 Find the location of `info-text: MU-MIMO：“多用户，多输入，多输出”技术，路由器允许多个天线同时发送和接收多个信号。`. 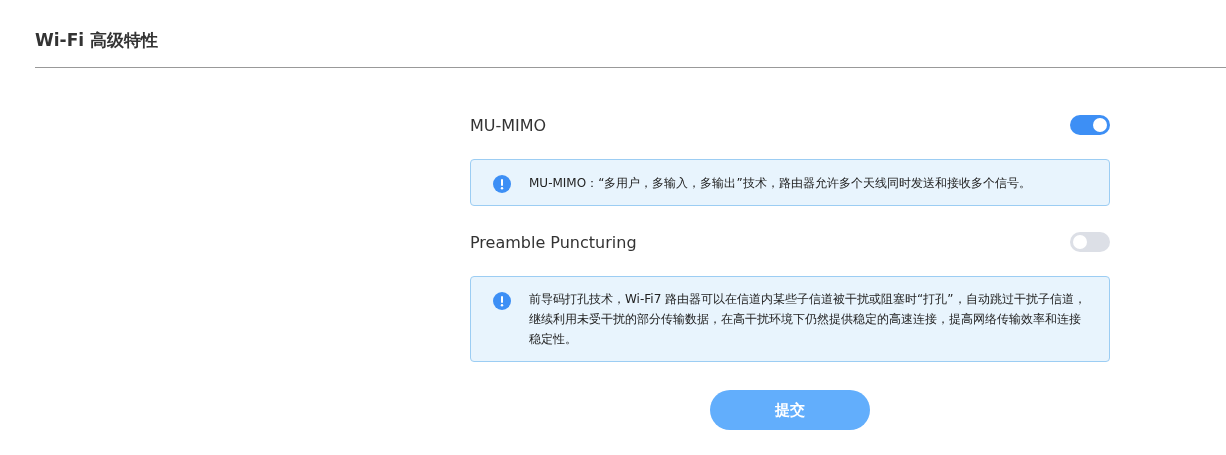

info-text: MU-MIMO：“多用户，多输入，多输出”技术，路由器允许多个天线同时发送和接收多个信号。 is located at coordinates (780, 183).